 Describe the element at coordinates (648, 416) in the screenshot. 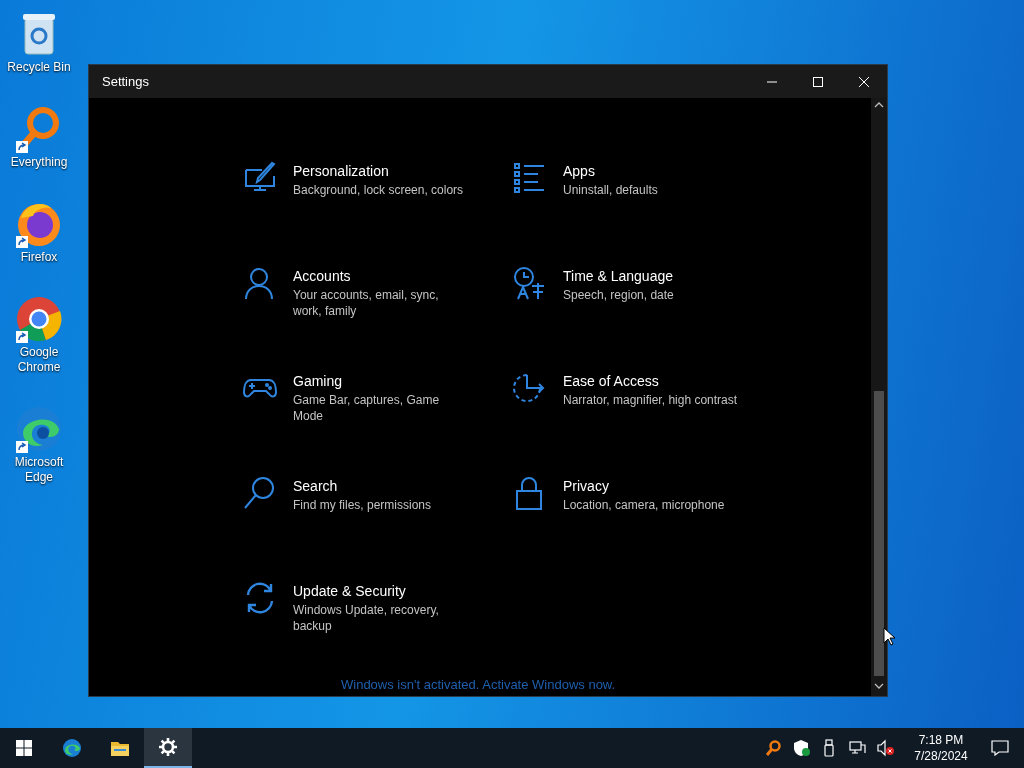

I see `settings-category: Ease of Access Narrator, magnifier, high contrast` at that location.